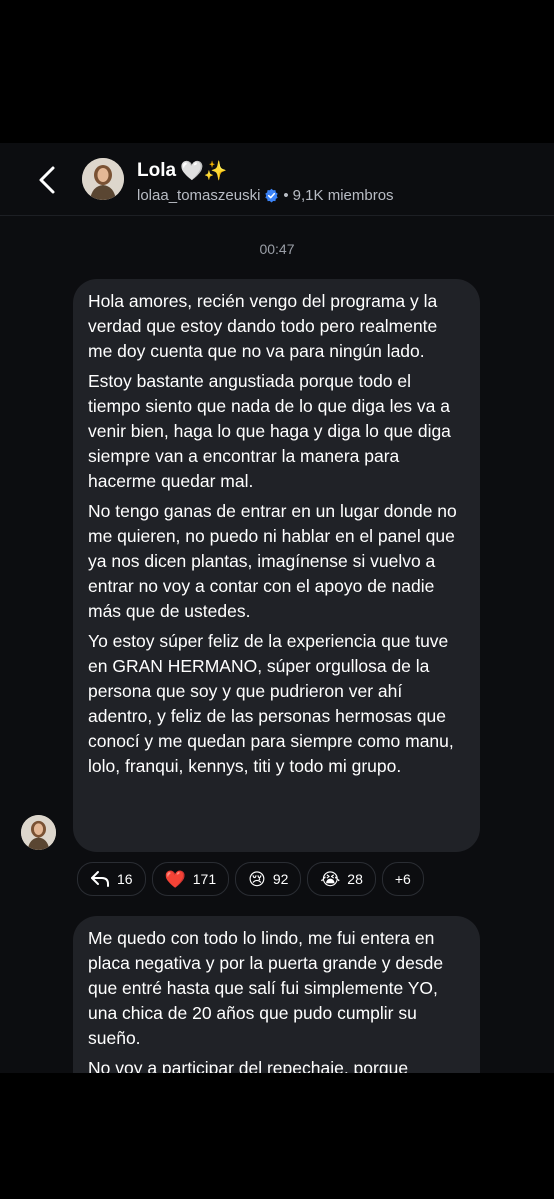 This screenshot has width=554, height=1199. What do you see at coordinates (111, 879) in the screenshot?
I see `reply-count-button: 16` at bounding box center [111, 879].